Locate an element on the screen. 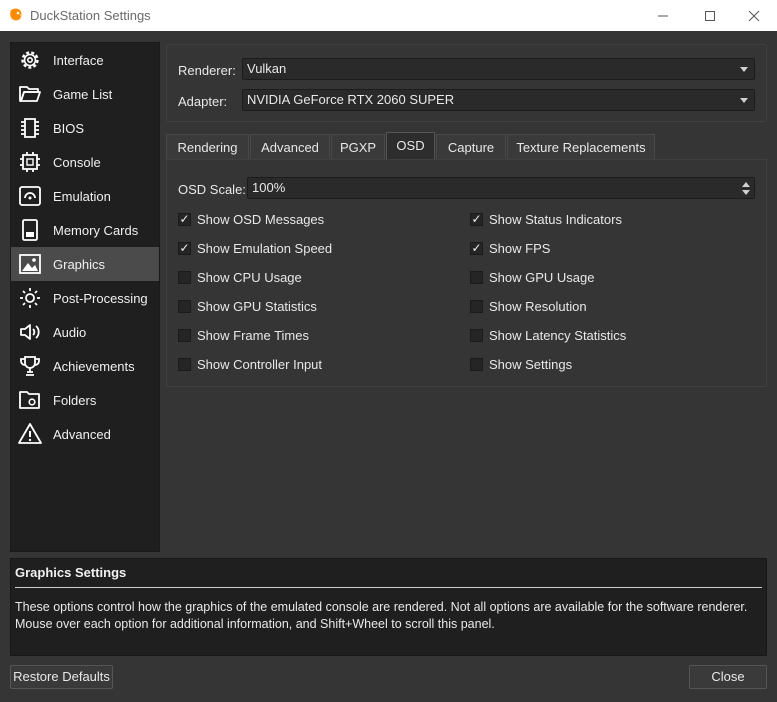  checkbox-label: Show Status Indicators is located at coordinates (555, 219).